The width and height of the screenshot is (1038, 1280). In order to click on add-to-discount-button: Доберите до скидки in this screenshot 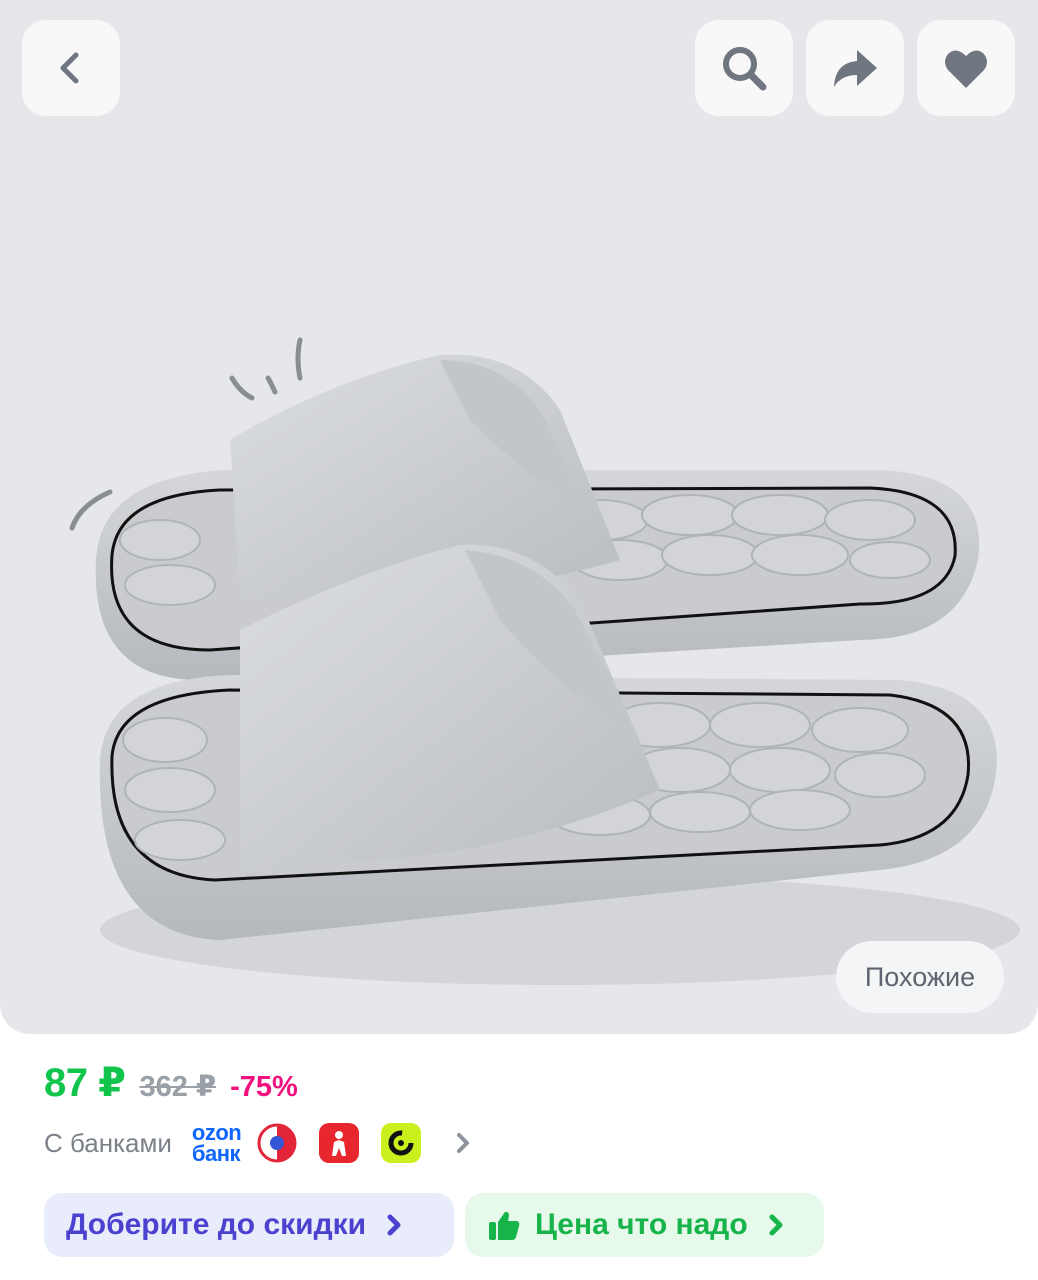, I will do `click(249, 1225)`.